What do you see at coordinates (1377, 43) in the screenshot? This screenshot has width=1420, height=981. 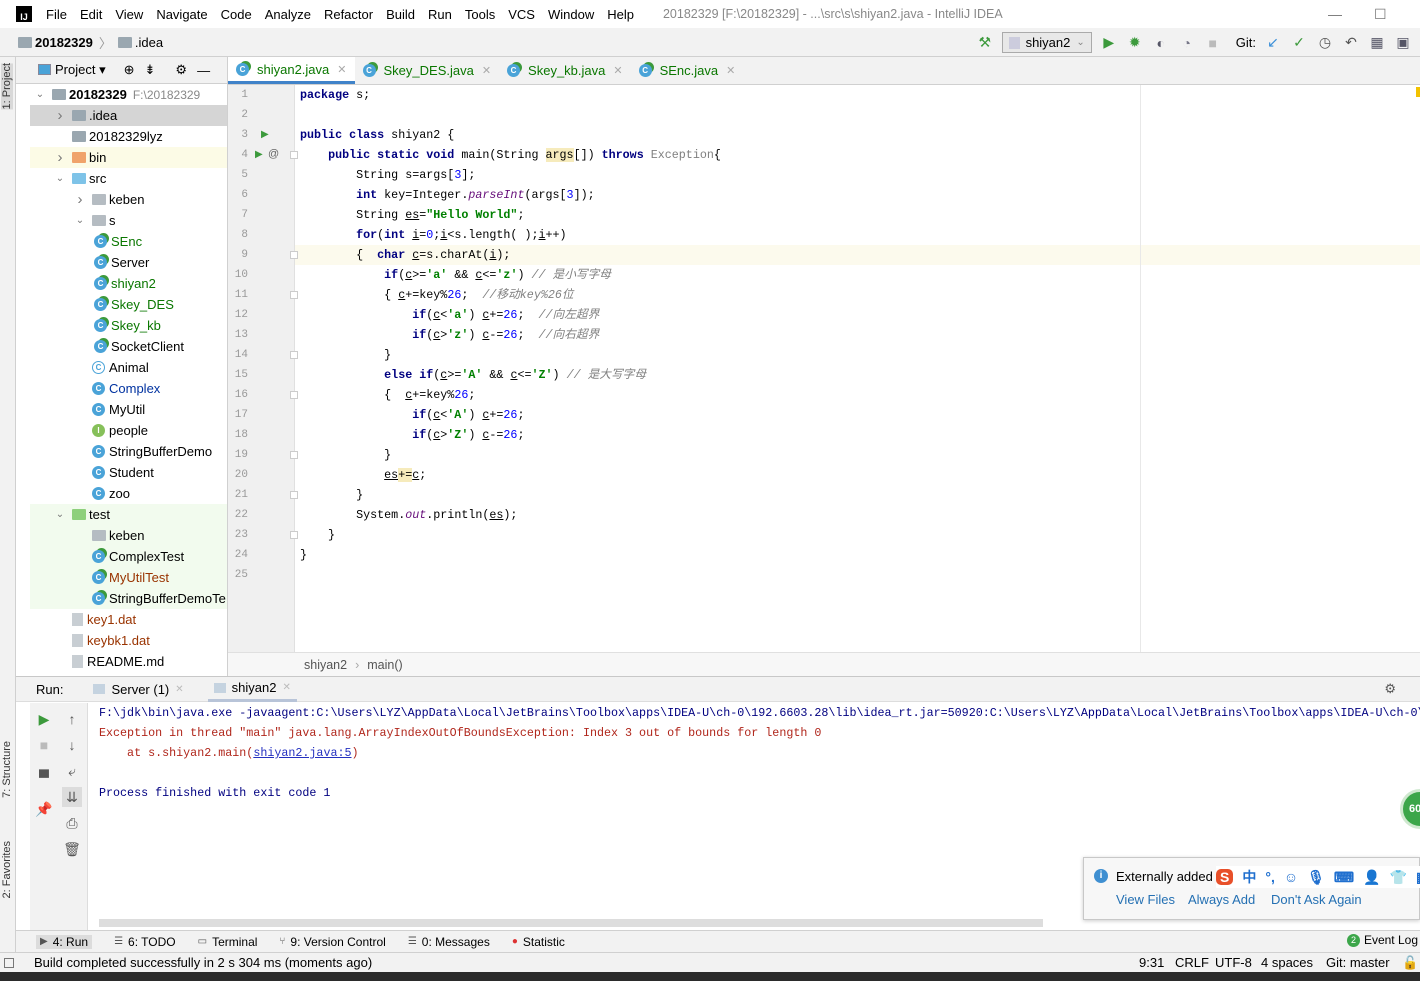 I see `project-structure-icon: ▦` at bounding box center [1377, 43].